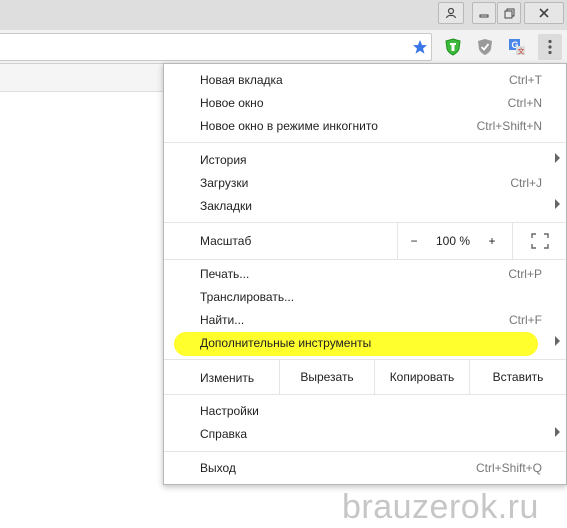 The image size is (567, 528). I want to click on shield-extension-icon, so click(453, 47).